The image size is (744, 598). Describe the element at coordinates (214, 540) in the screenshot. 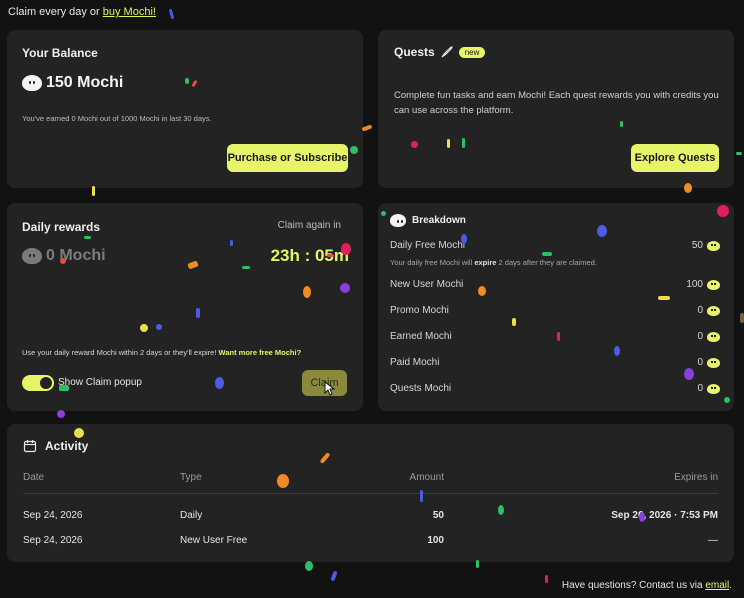

I see `cell-type: New User Free` at that location.